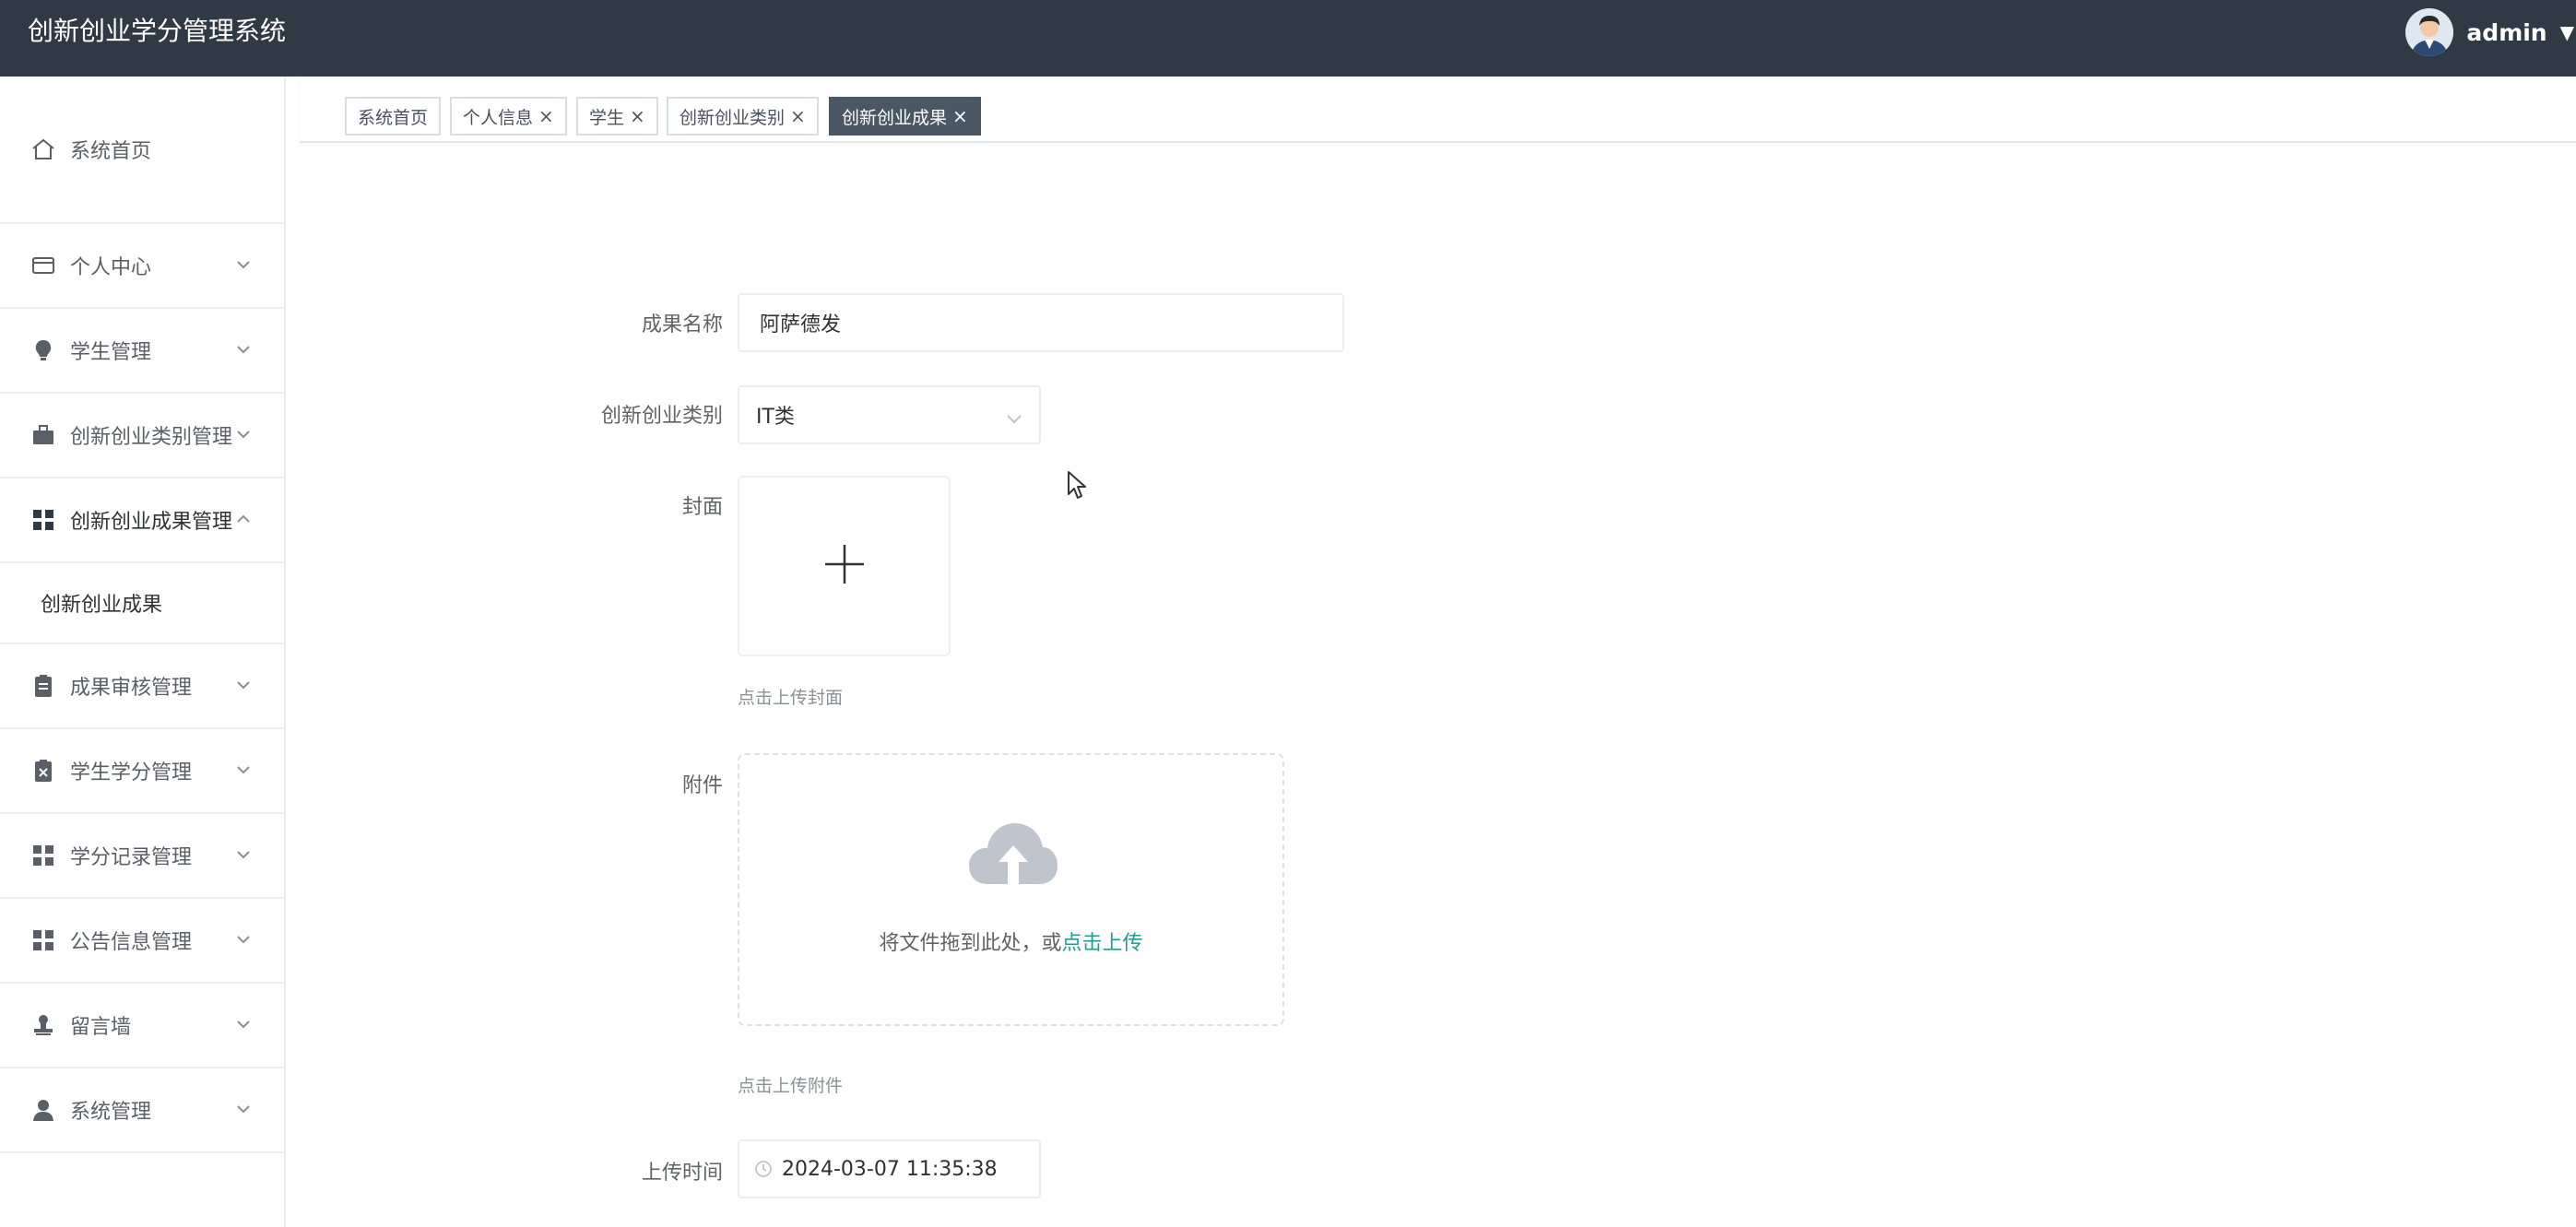 The image size is (2576, 1227). I want to click on briefcase-icon, so click(43, 435).